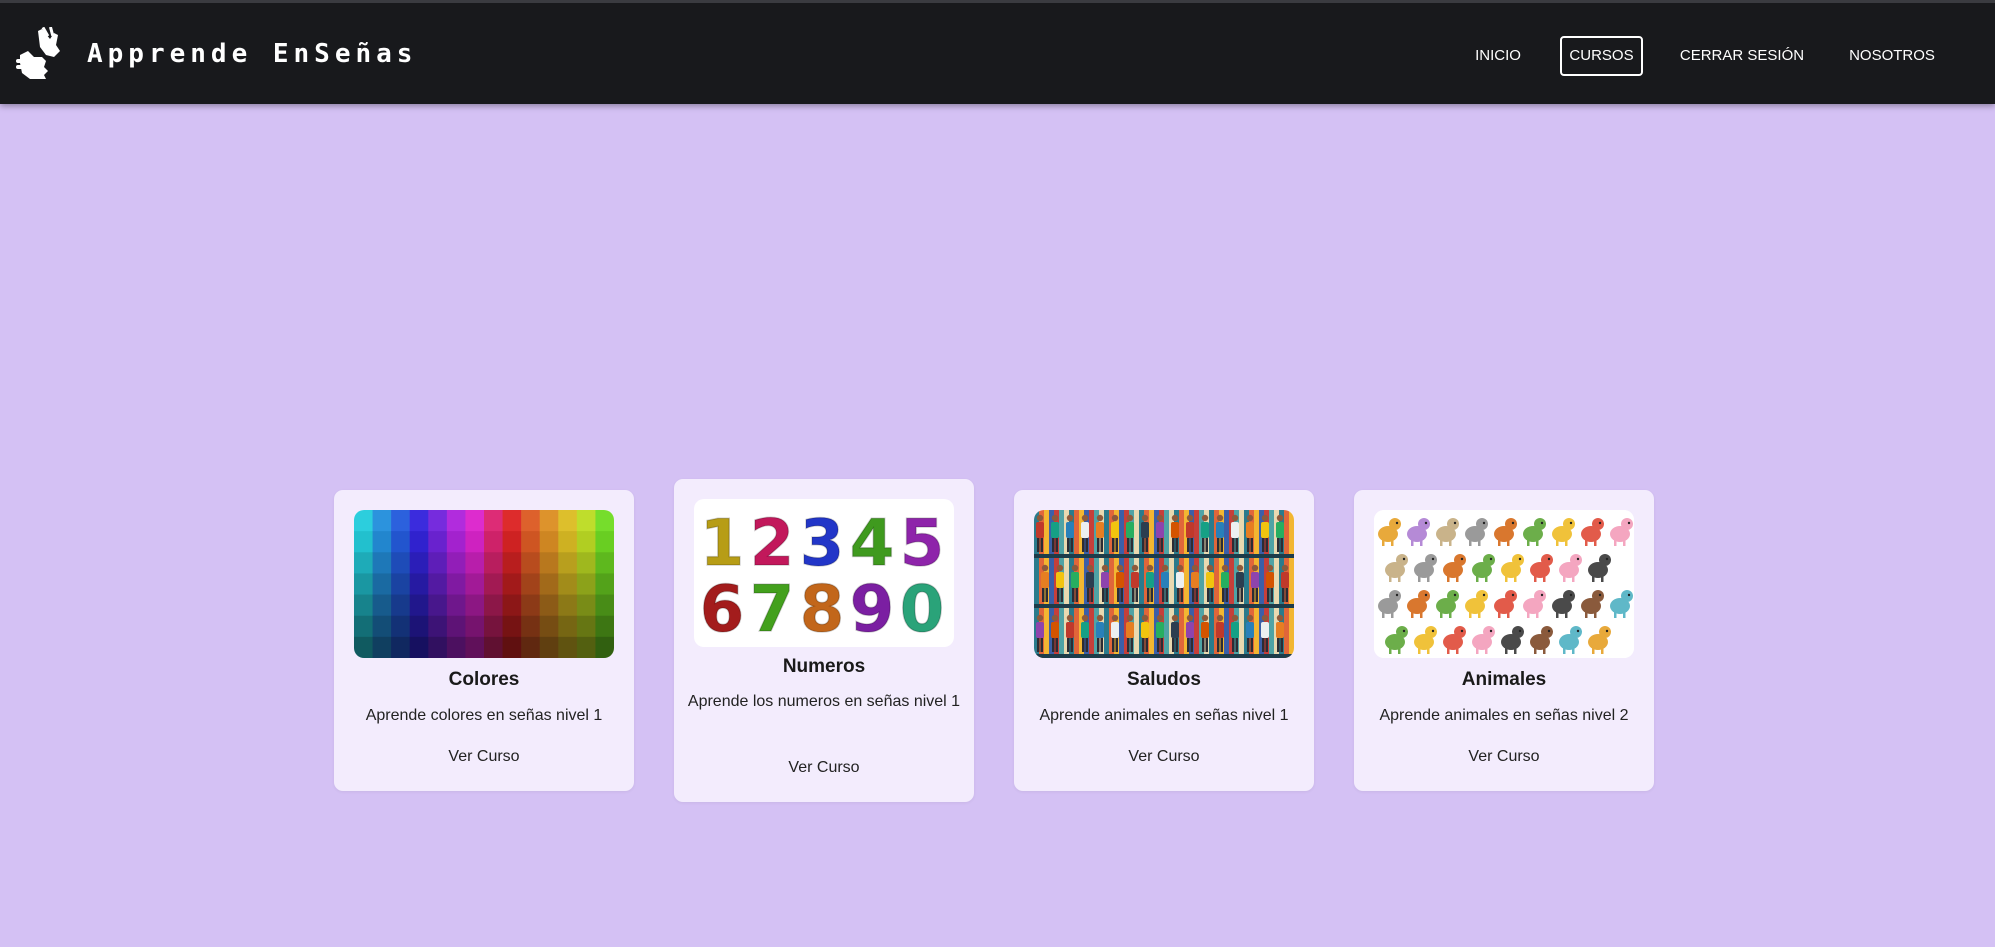 This screenshot has height=947, width=1995. Describe the element at coordinates (39, 54) in the screenshot. I see `hand-sign-icon` at that location.